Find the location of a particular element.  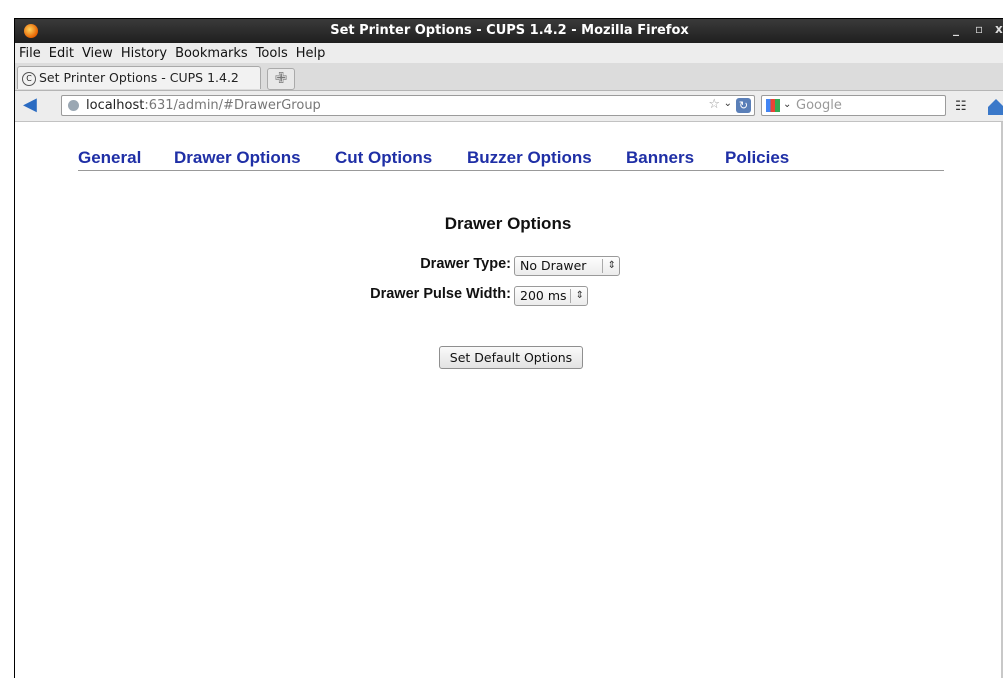

drawer-pulse-width-value: 200 ms is located at coordinates (543, 295).